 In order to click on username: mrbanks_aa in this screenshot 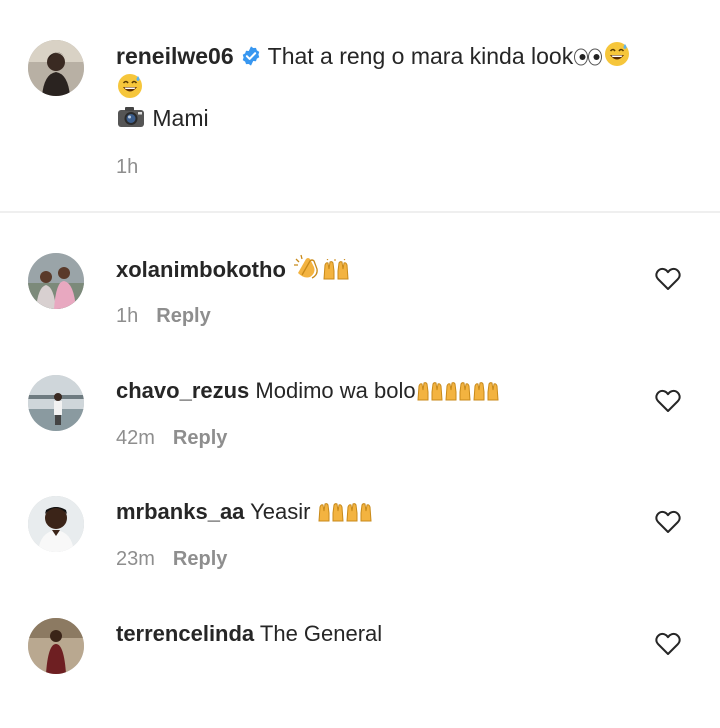, I will do `click(180, 511)`.